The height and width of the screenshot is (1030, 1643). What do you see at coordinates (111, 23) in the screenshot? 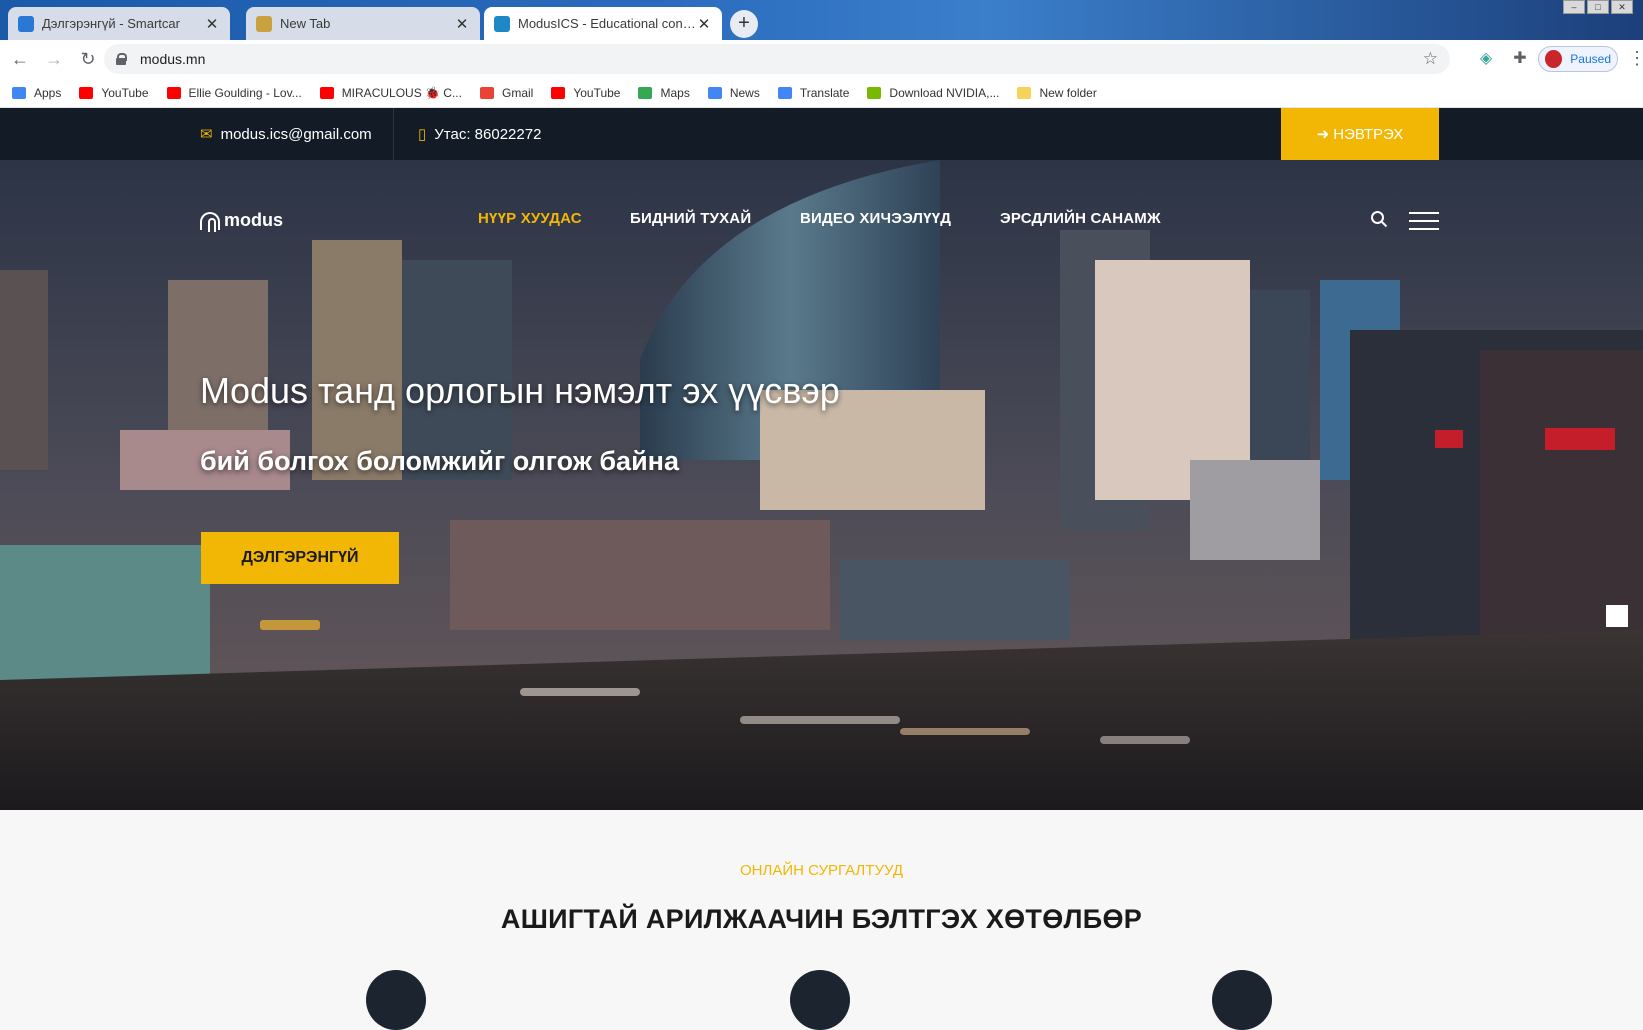
I see `tab-title: Дэлгэрэнгүй - Smartcar` at bounding box center [111, 23].